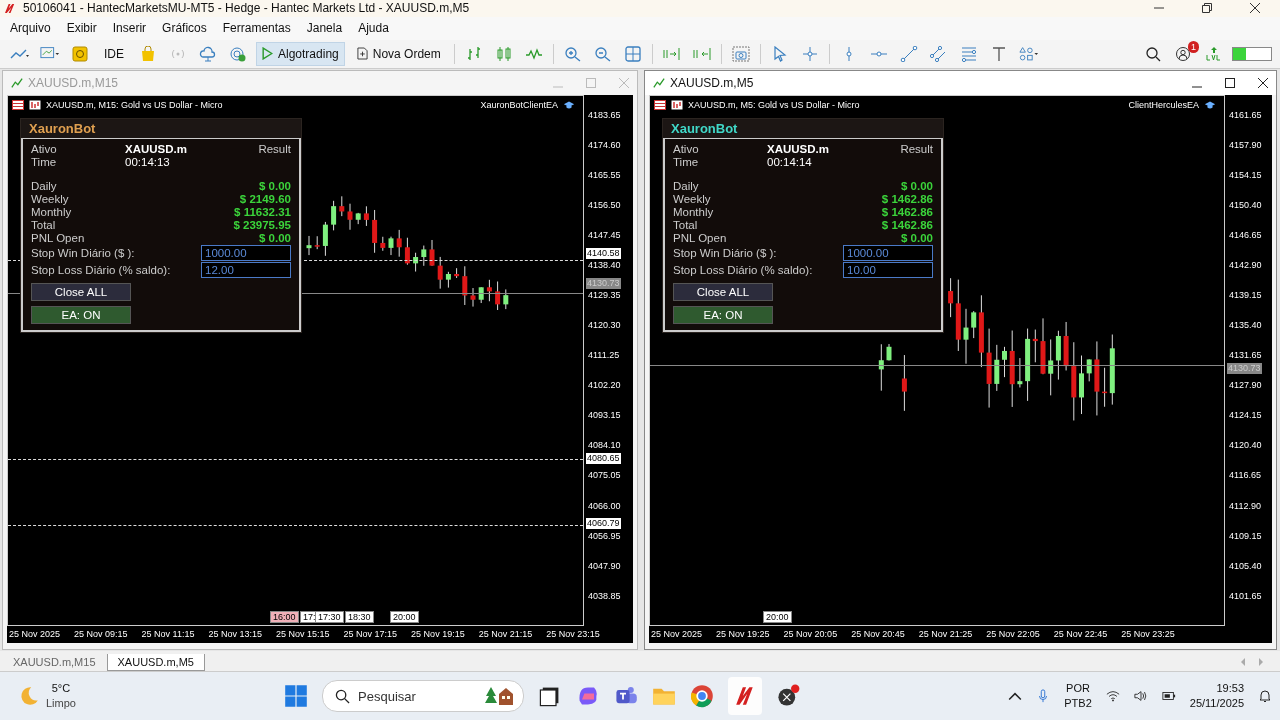 This screenshot has width=1280, height=720. I want to click on time-marker: 16:00, so click(284, 616).